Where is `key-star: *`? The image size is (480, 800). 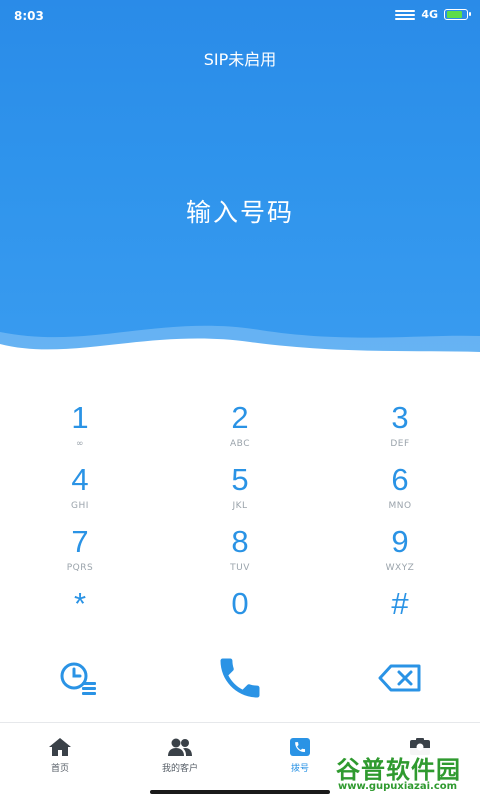
key-star: * is located at coordinates (80, 615).